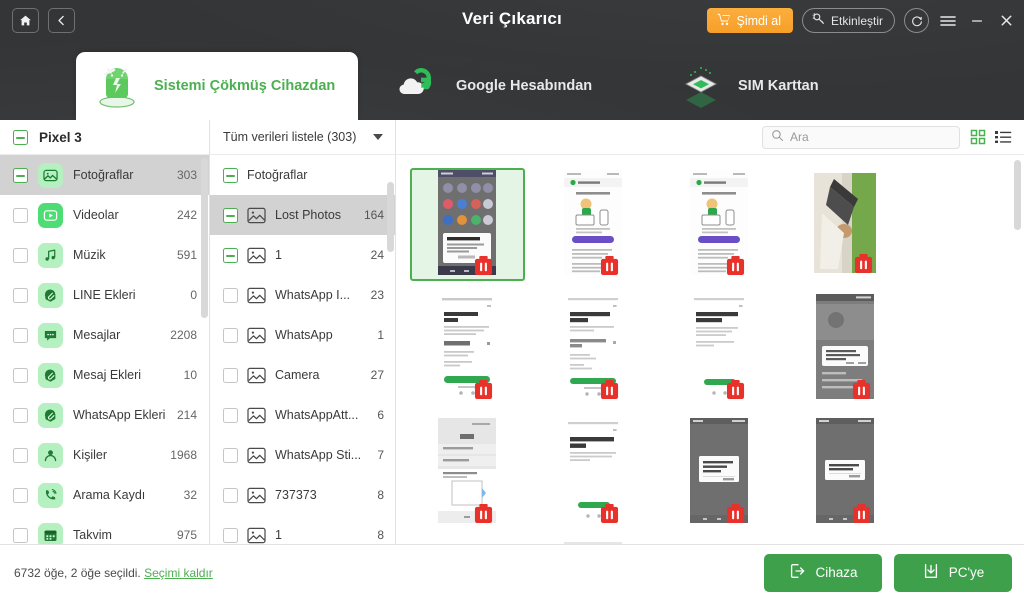 This screenshot has width=1024, height=600. What do you see at coordinates (978, 137) in the screenshot?
I see `grid-view-icon` at bounding box center [978, 137].